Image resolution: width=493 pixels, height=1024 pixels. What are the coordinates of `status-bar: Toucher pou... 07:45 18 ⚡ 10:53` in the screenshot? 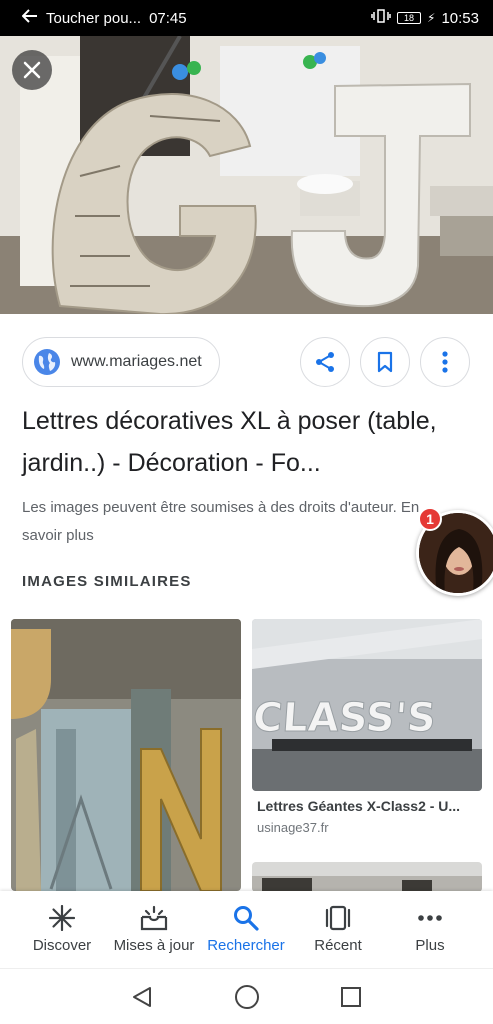 It's located at (246, 18).